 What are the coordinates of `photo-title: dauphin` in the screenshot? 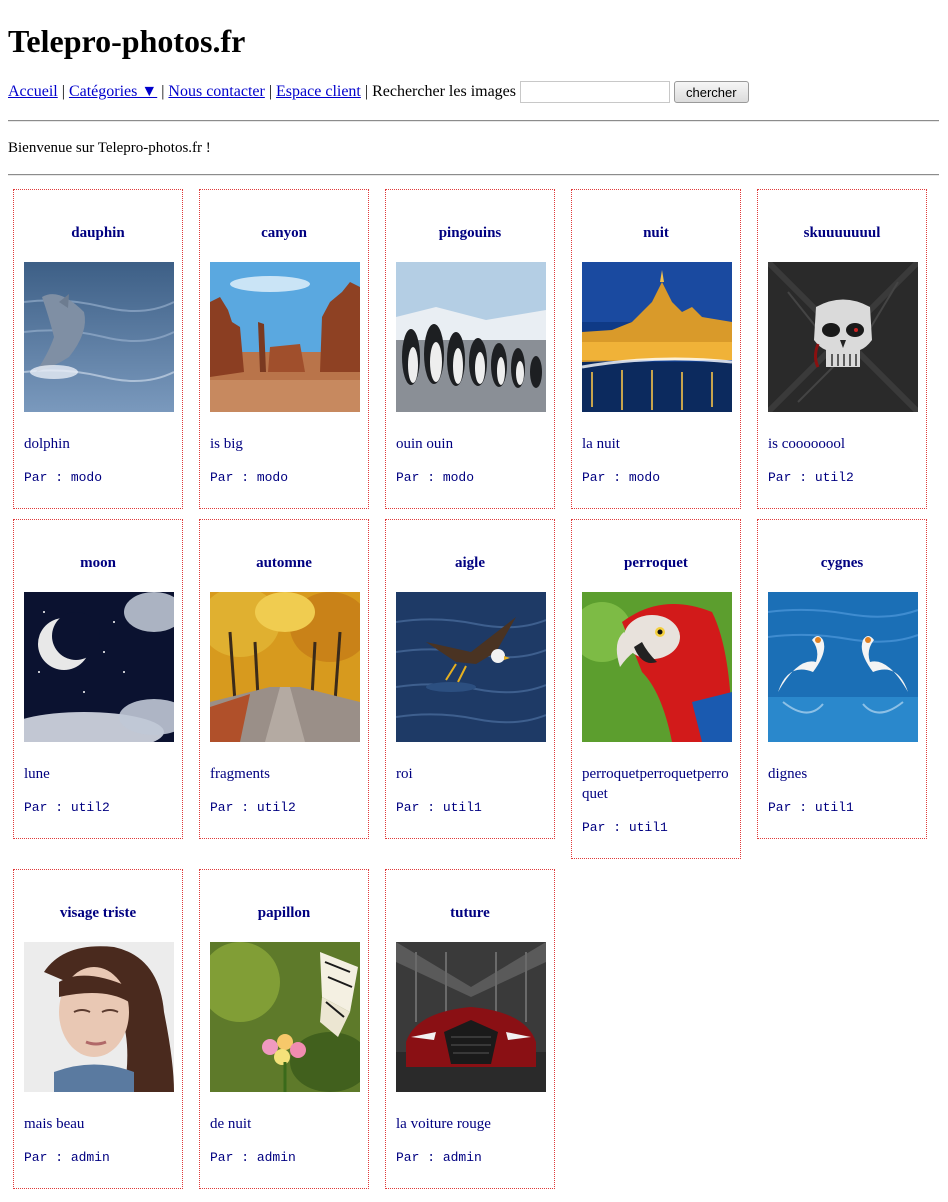 It's located at (98, 233).